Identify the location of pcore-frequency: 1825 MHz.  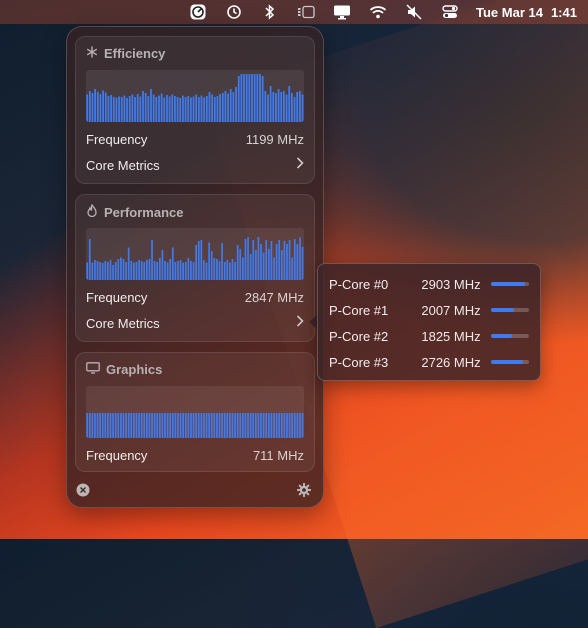
(451, 336).